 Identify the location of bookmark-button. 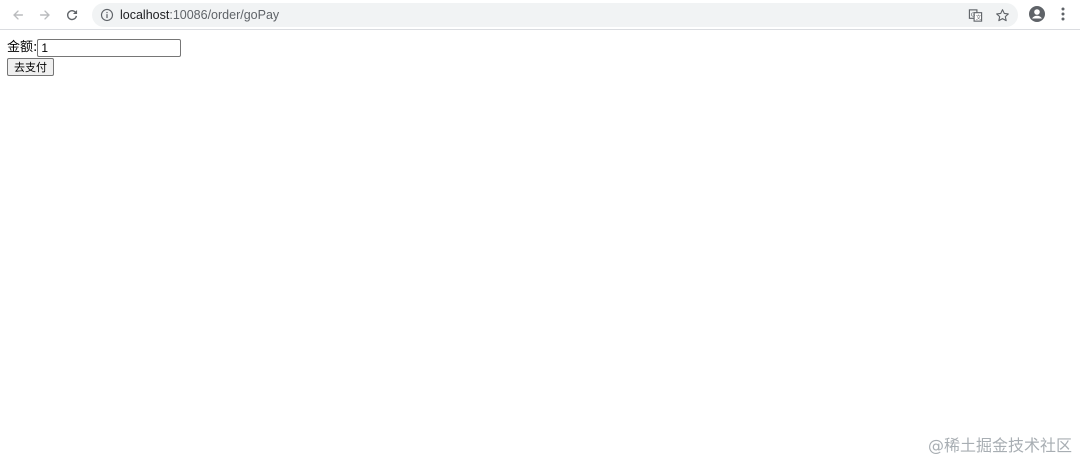
(1002, 15).